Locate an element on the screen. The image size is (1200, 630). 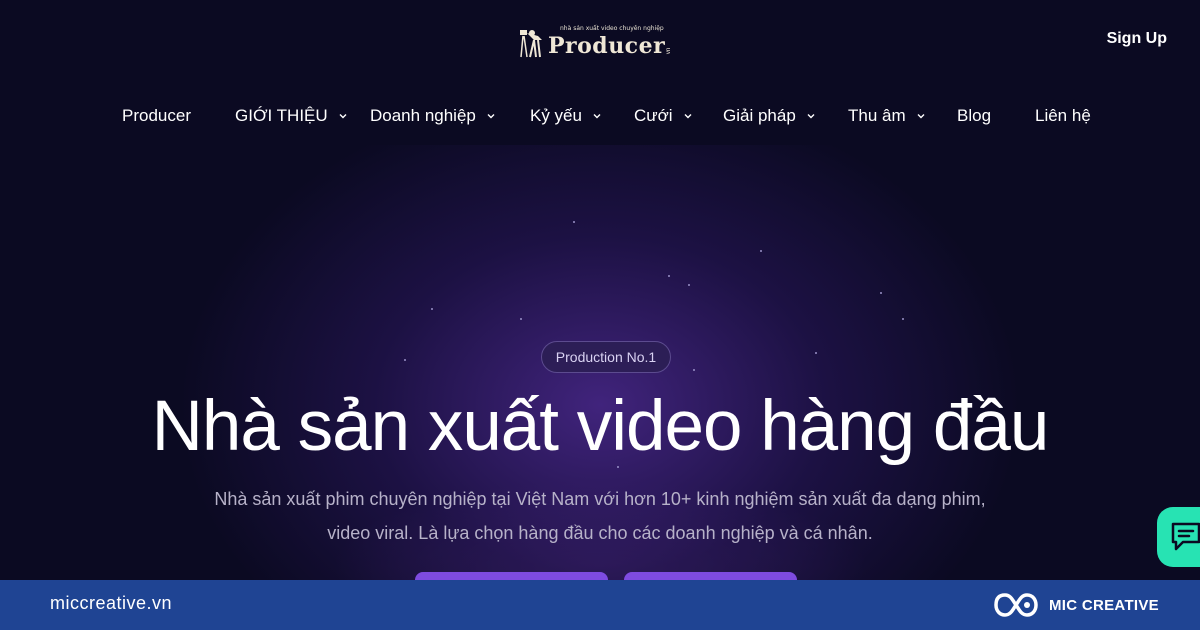
sign-up-button: Sign Up is located at coordinates (1137, 39).